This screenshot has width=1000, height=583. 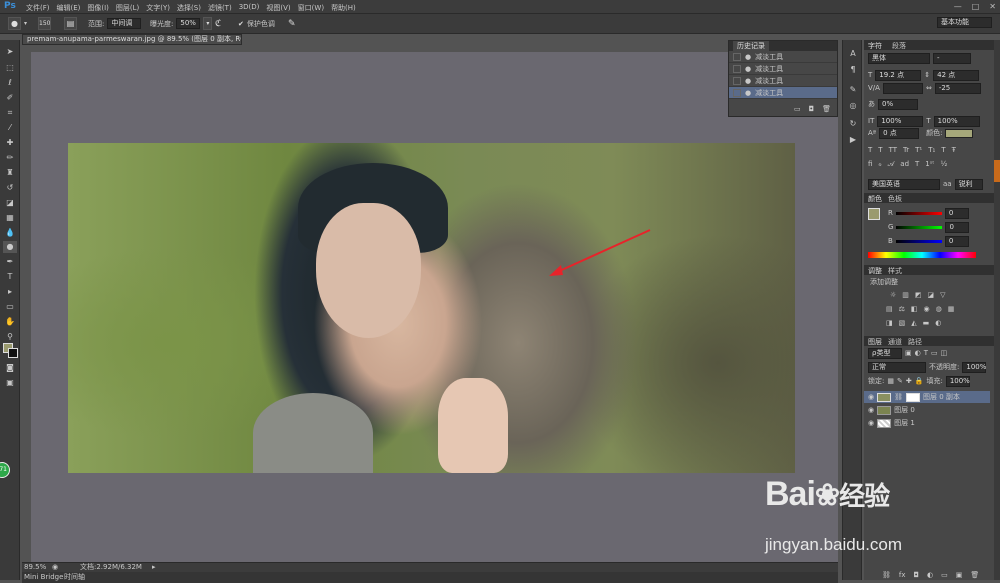 I want to click on menu-view: 视图(V), so click(x=278, y=8).